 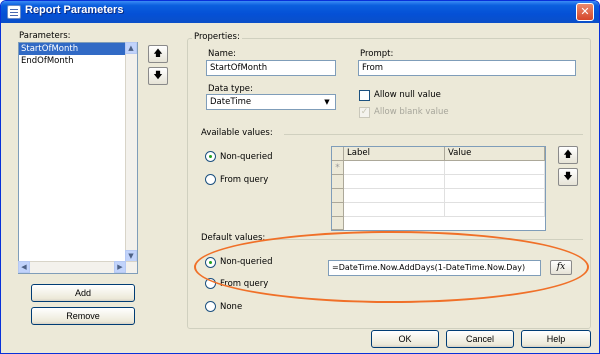 What do you see at coordinates (338, 168) in the screenshot?
I see `grid-new-row-marker: *` at bounding box center [338, 168].